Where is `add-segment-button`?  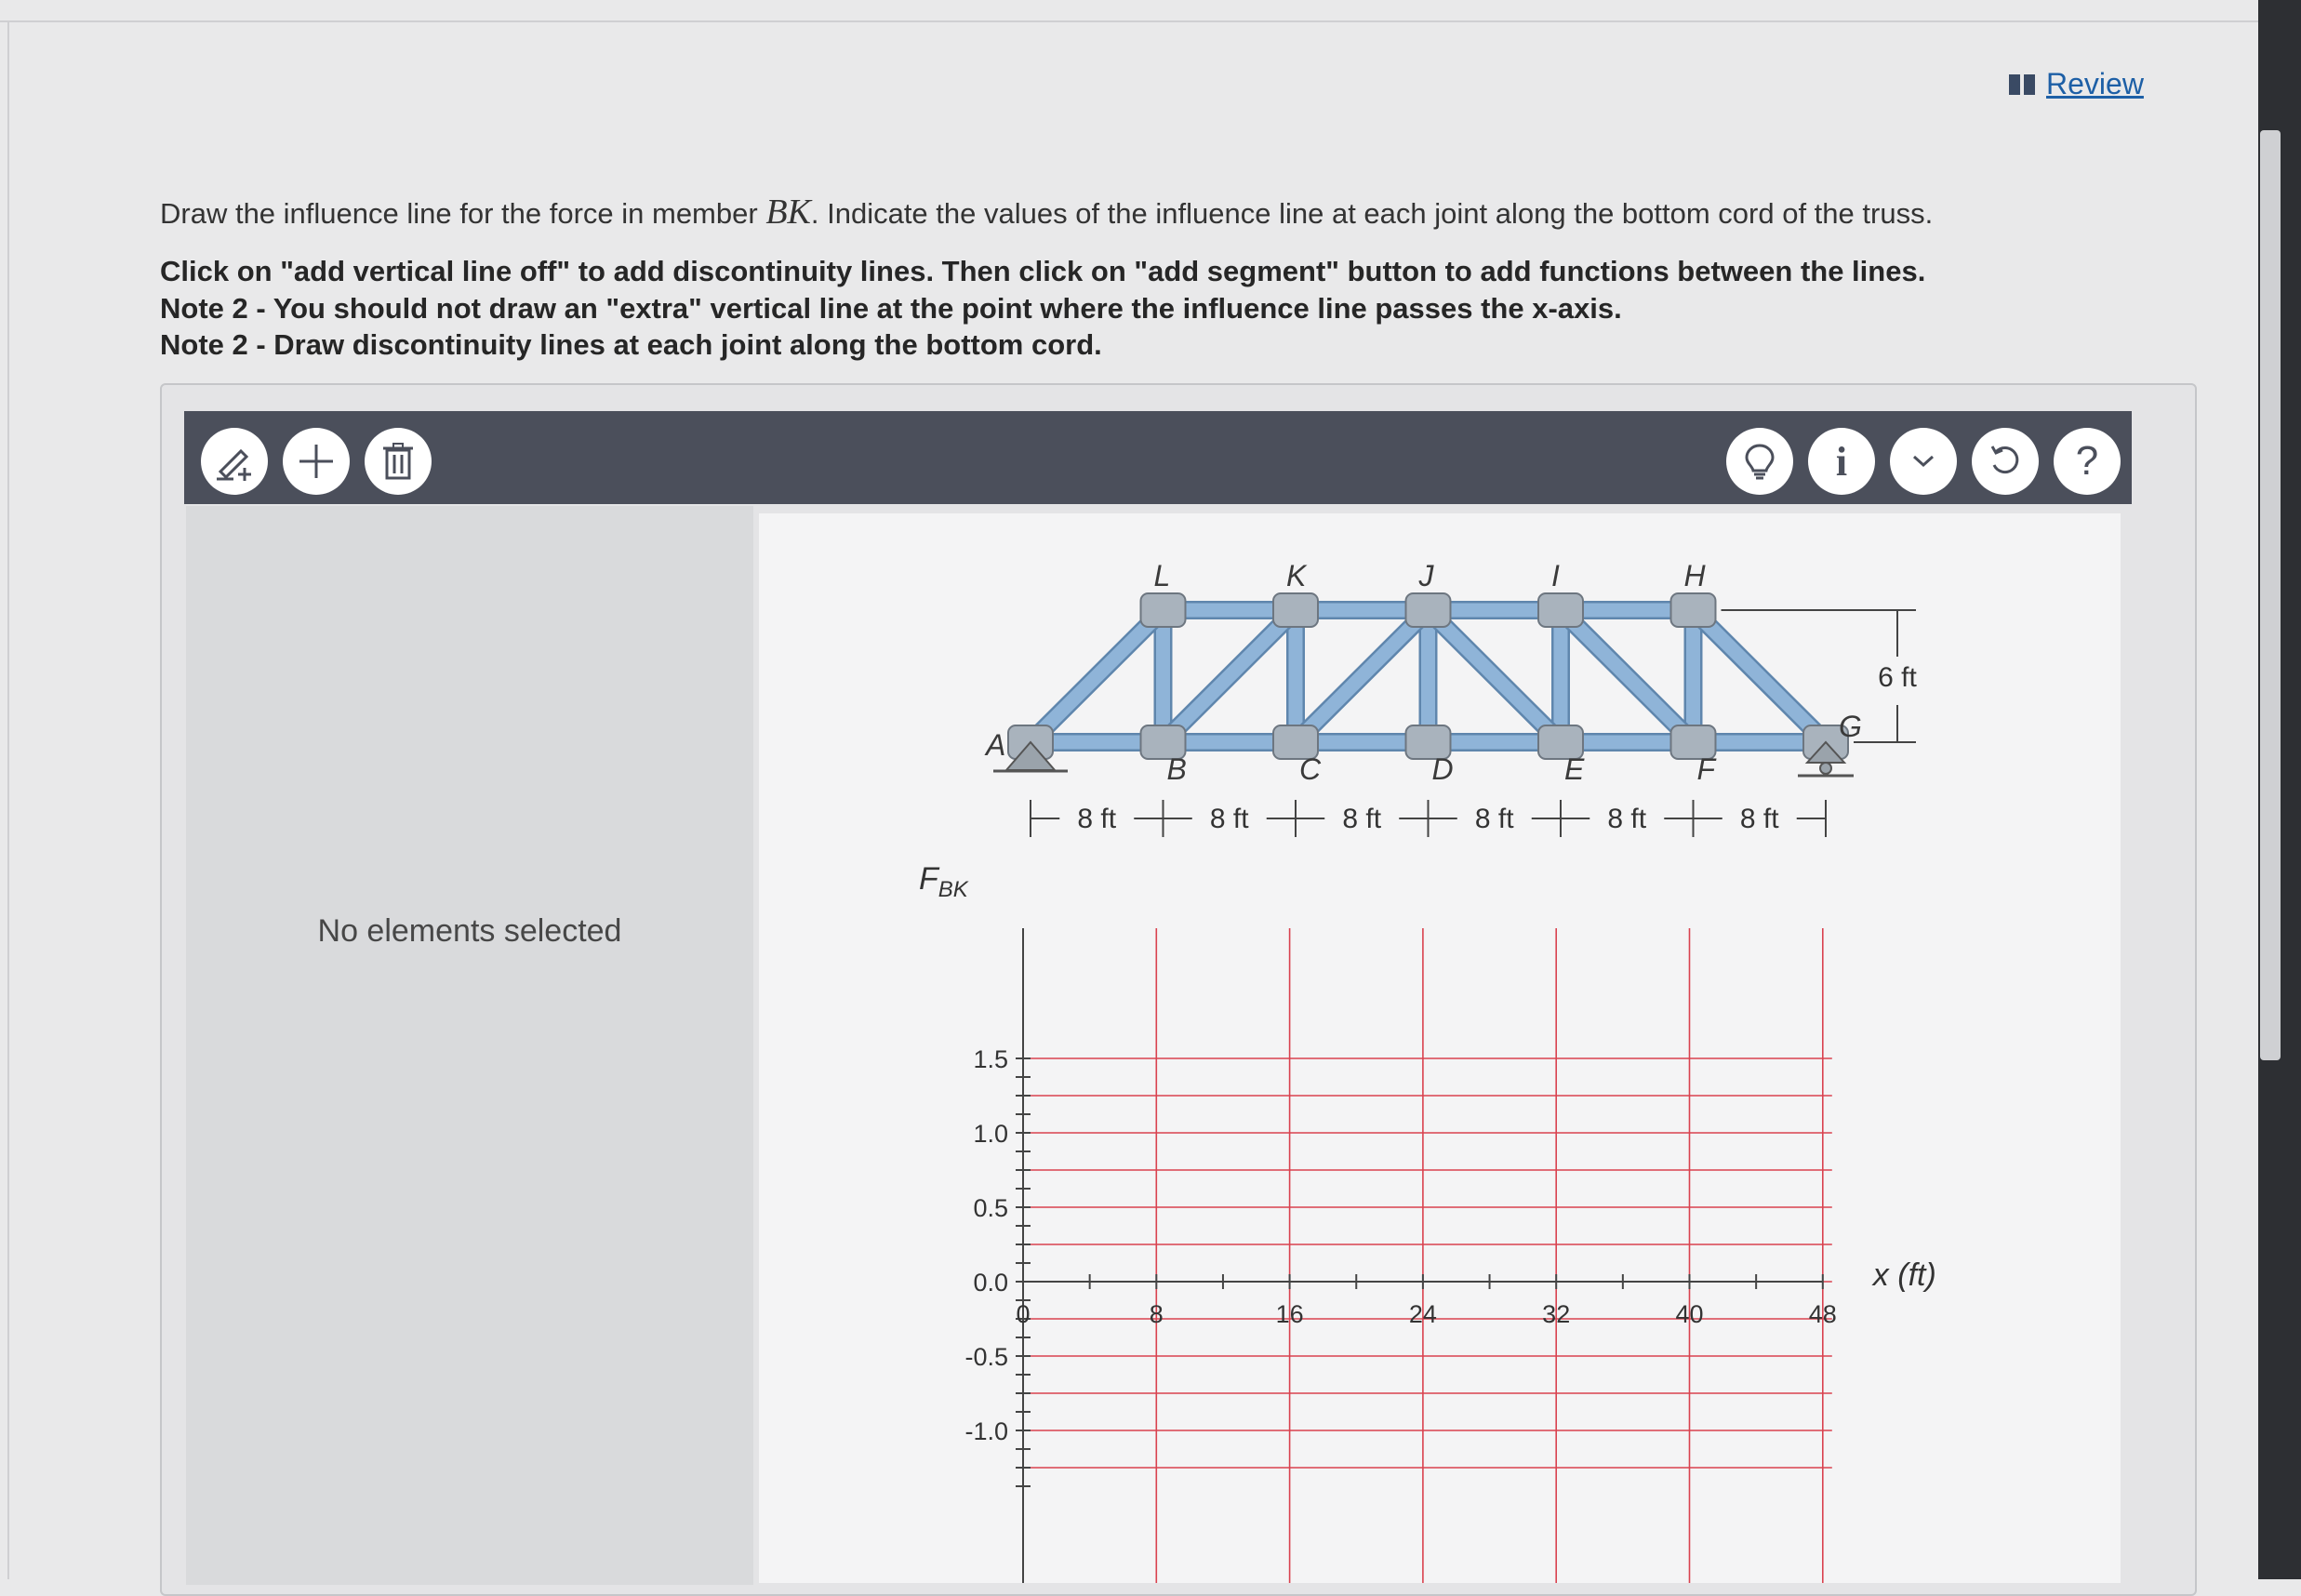 add-segment-button is located at coordinates (316, 462).